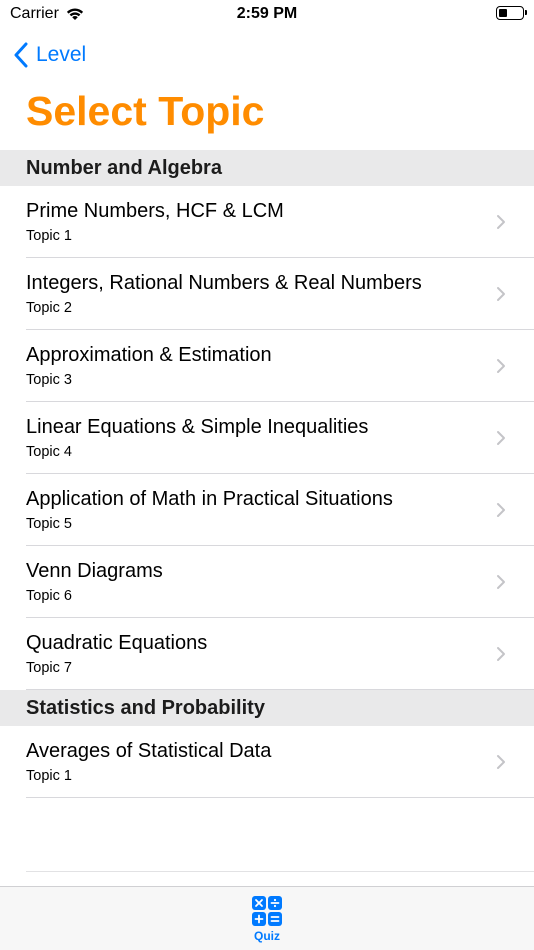  I want to click on topic-row: Prime Numbers, HCF & LCM Topic 1, so click(267, 222).